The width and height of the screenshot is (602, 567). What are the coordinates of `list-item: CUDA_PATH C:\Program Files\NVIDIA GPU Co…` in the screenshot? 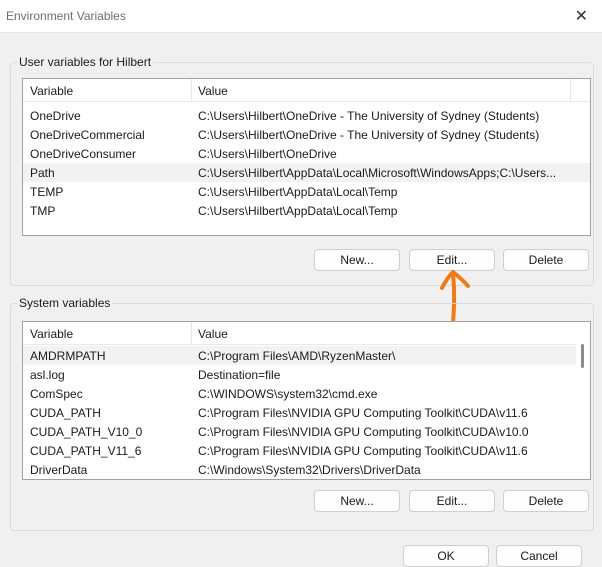 It's located at (306, 412).